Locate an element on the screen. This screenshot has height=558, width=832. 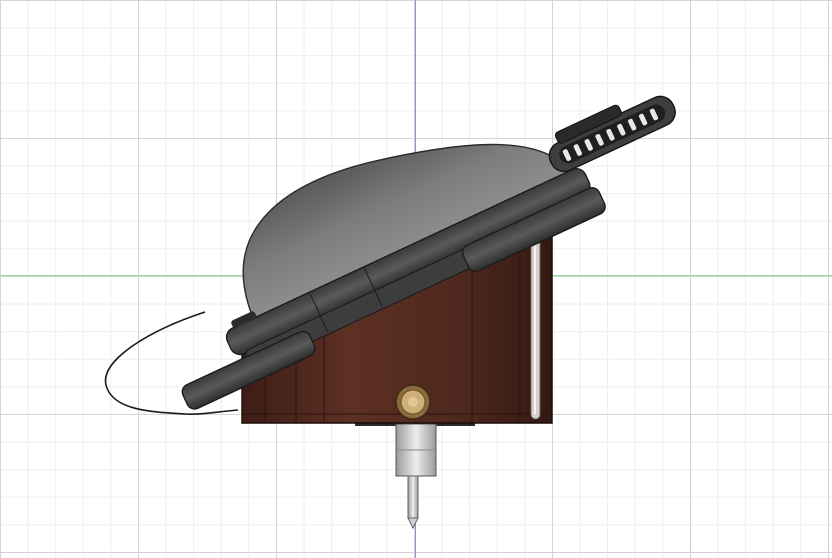
slotted-arm is located at coordinates (612, 134).